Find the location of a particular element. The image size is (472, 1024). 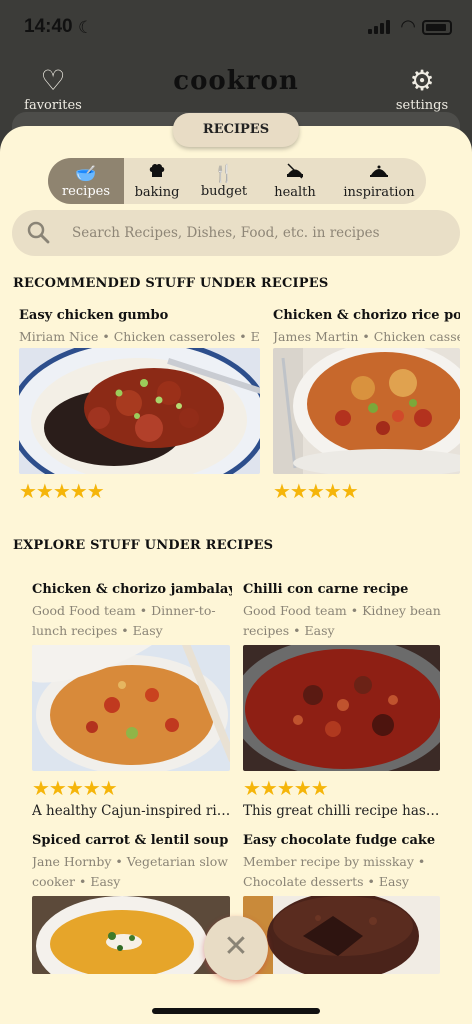

search-icon is located at coordinates (38, 232).